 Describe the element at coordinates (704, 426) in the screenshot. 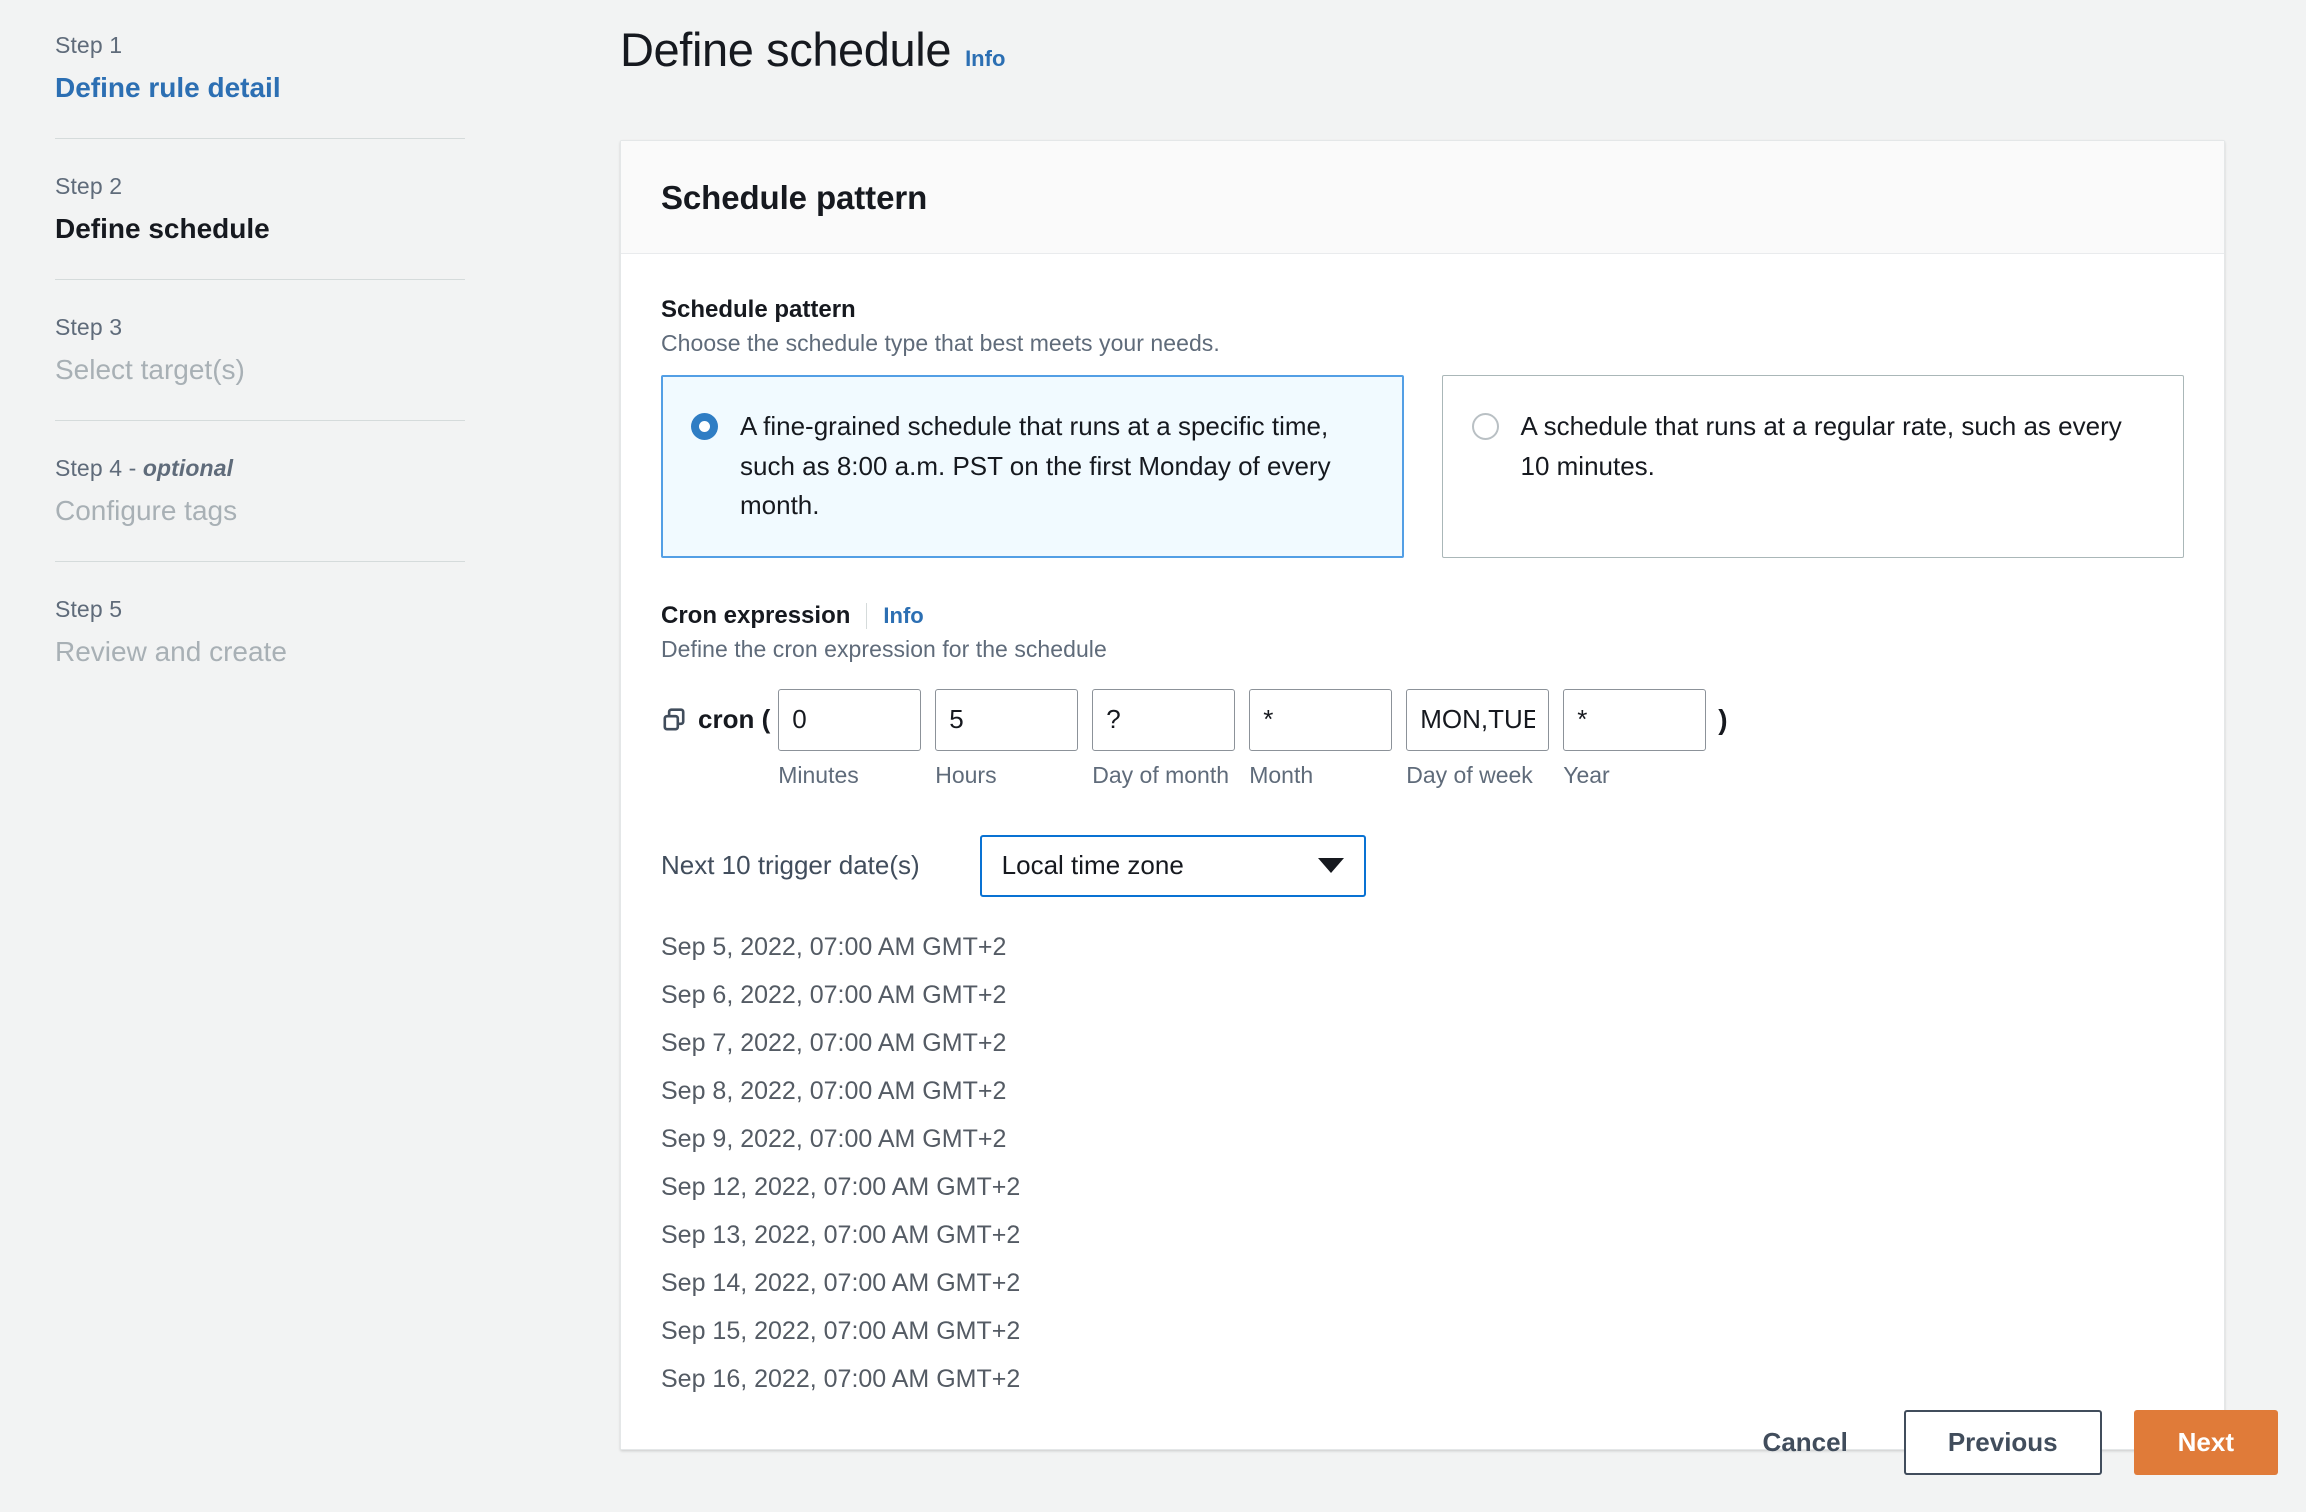

I see `radio-selected-icon` at that location.